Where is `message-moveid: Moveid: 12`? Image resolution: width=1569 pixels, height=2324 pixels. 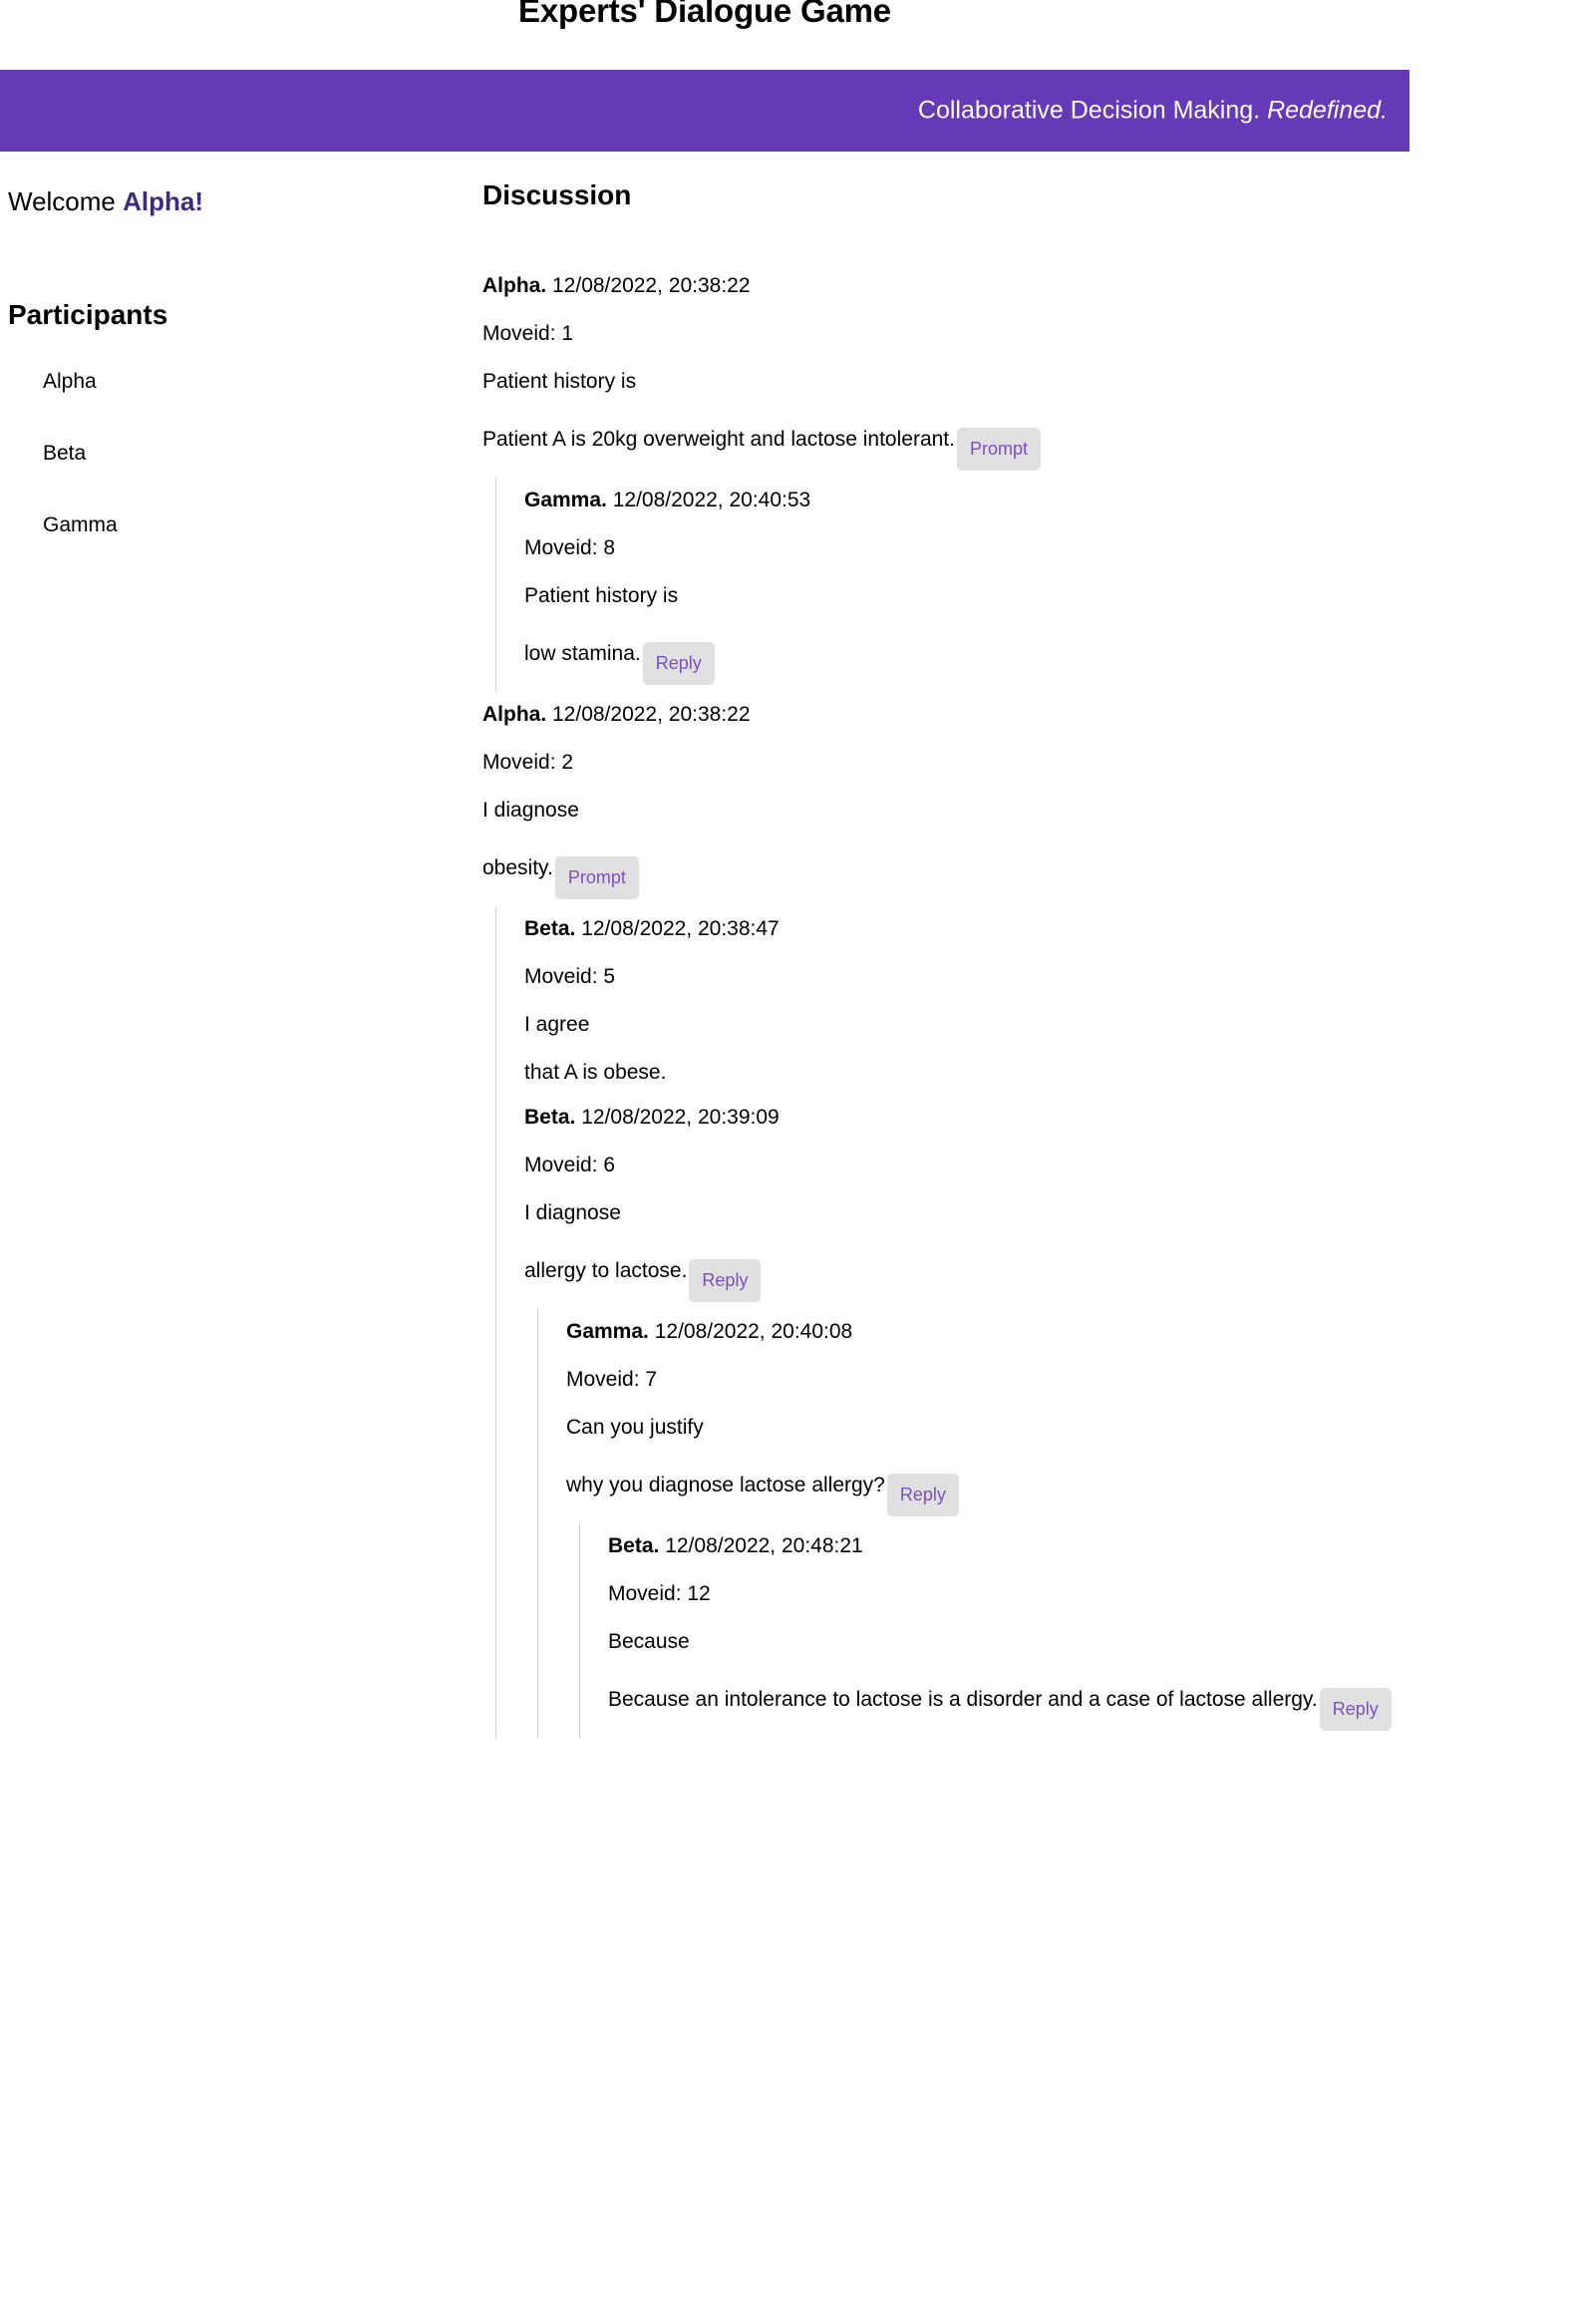
message-moveid: Moveid: 12 is located at coordinates (659, 1593).